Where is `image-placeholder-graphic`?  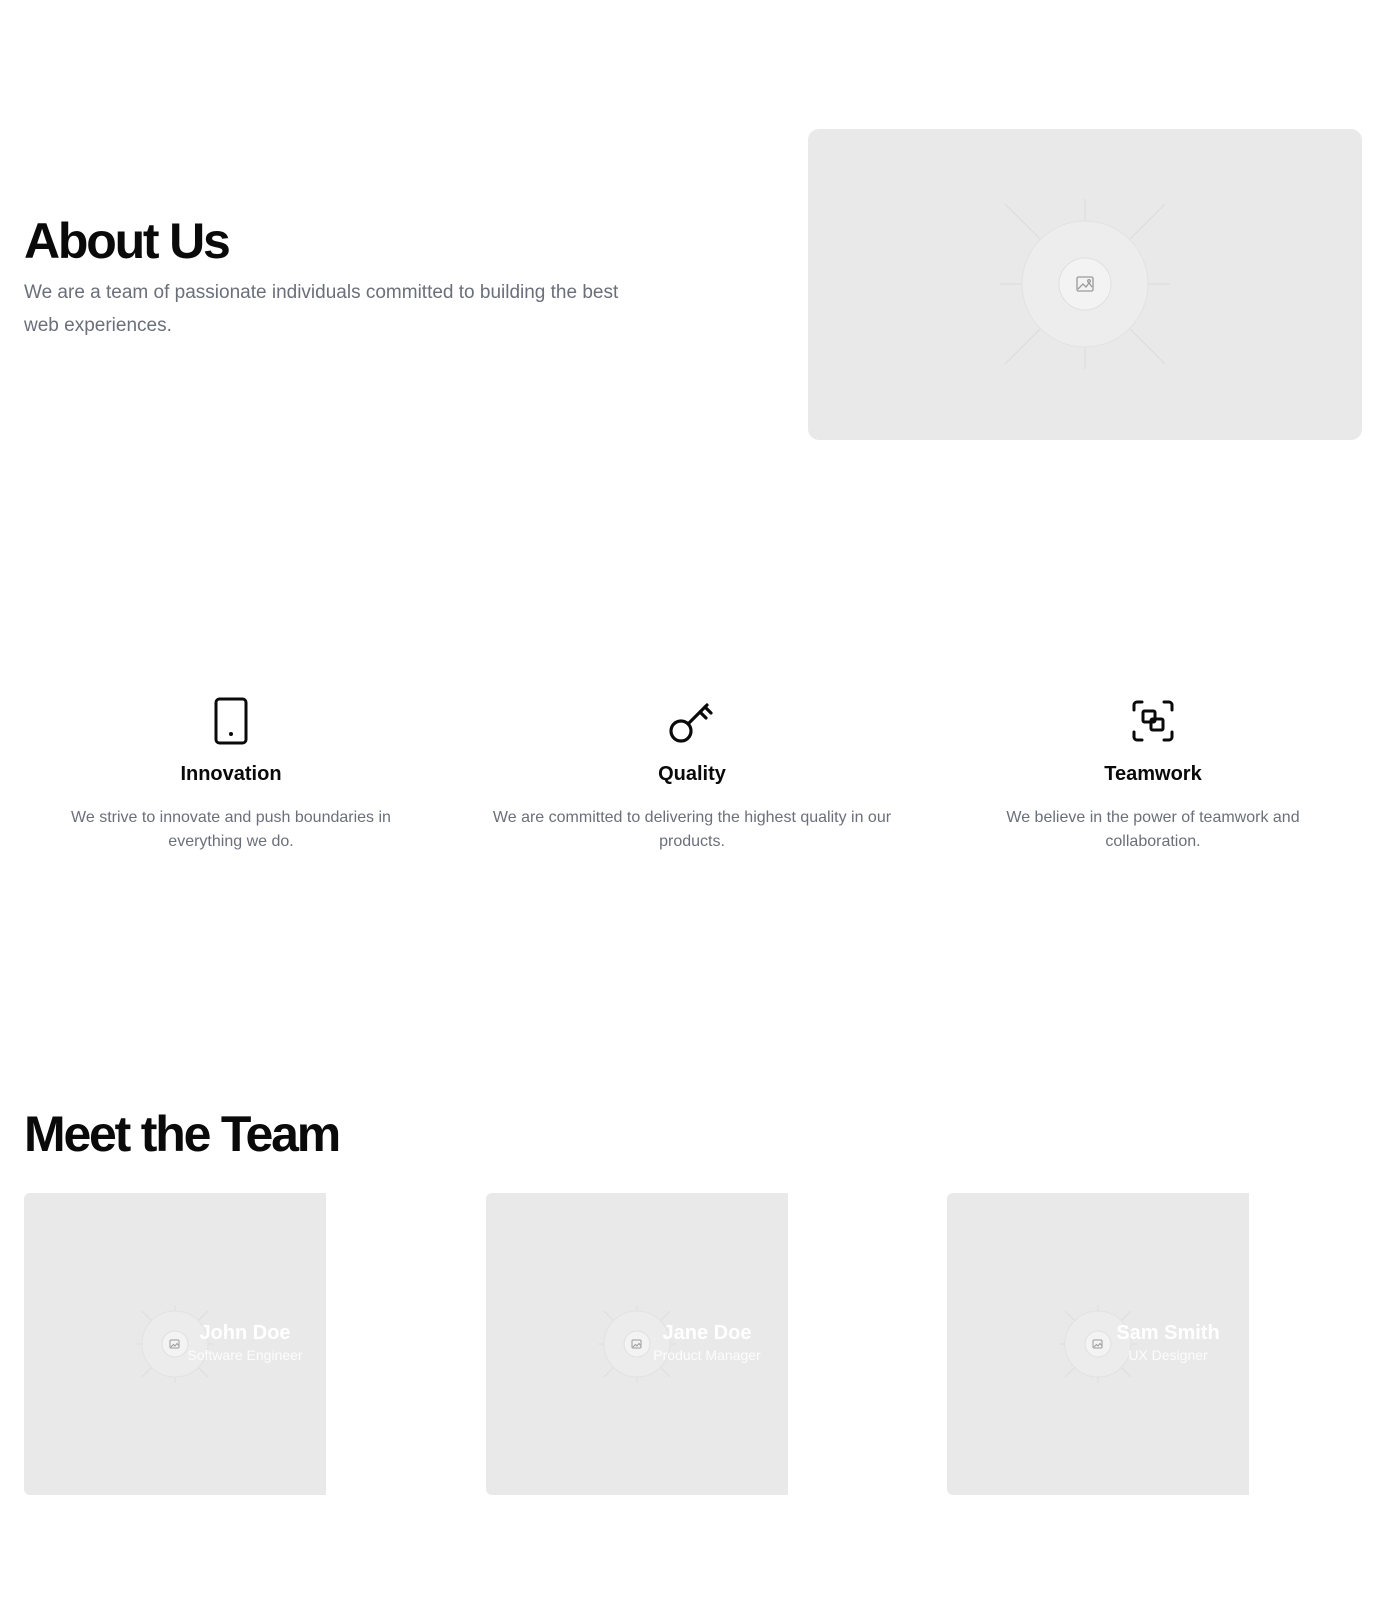
image-placeholder-graphic is located at coordinates (1085, 284).